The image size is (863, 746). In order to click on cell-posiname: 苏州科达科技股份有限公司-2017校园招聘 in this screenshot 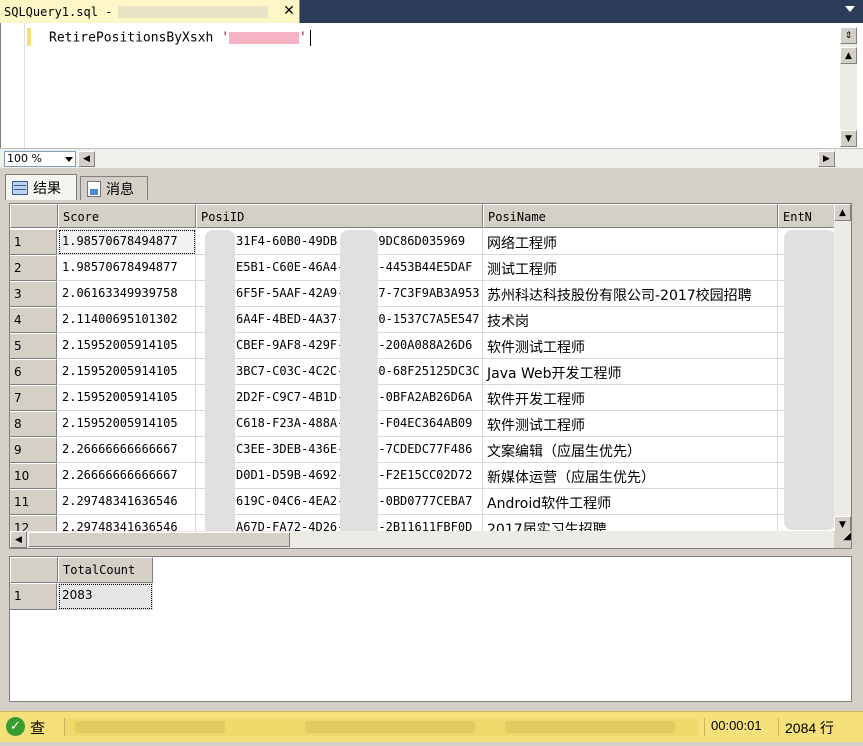, I will do `click(630, 294)`.